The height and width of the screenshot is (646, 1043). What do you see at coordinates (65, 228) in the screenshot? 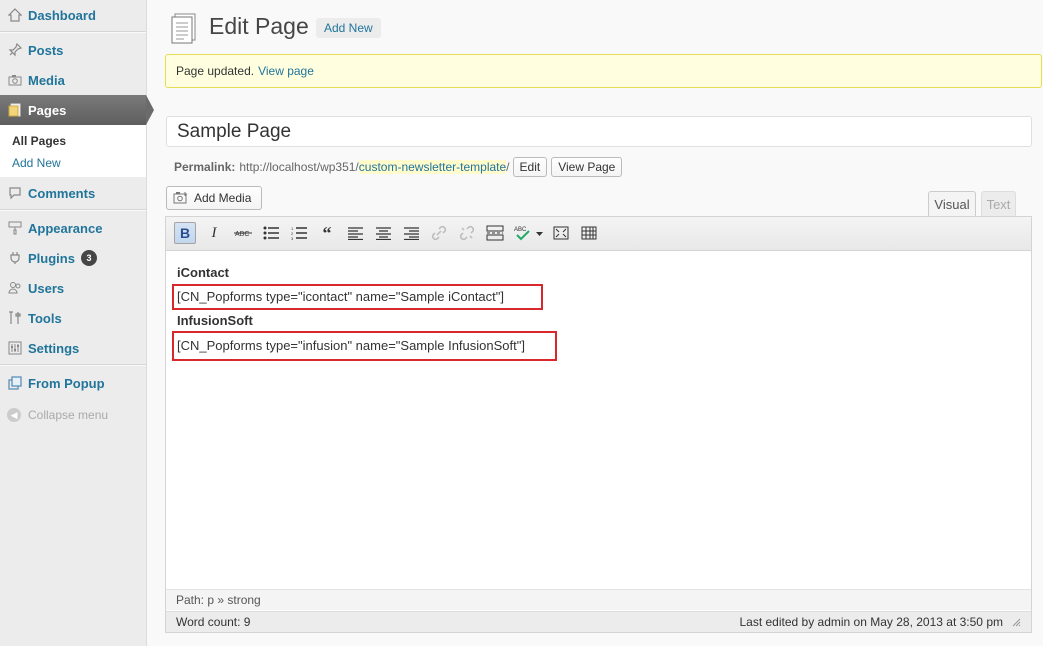
I see `menu-label: Appearance` at bounding box center [65, 228].